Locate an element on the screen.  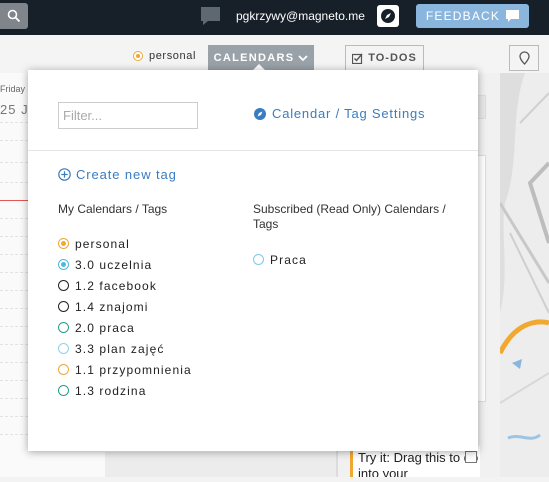
calendar-item: 1.4 znajomi is located at coordinates (125, 306).